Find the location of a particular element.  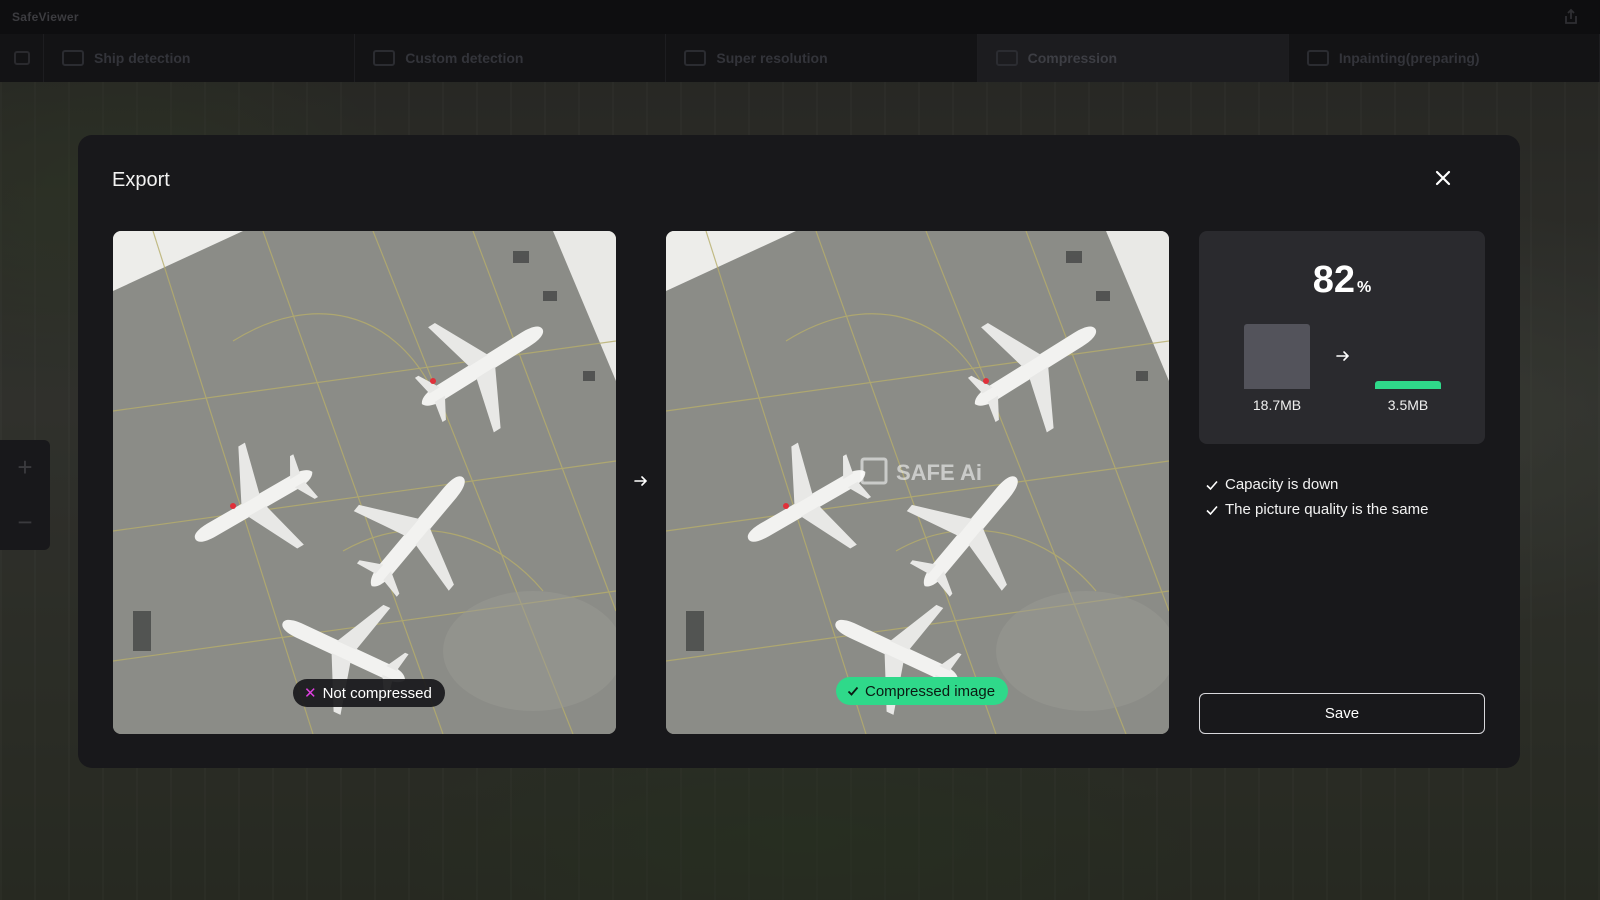

watermark-text: SAFE Ai is located at coordinates (939, 472).